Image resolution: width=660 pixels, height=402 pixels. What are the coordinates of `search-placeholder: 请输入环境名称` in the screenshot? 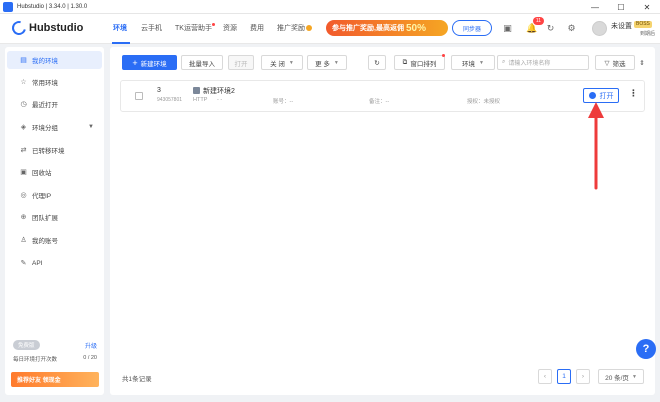 It's located at (529, 64).